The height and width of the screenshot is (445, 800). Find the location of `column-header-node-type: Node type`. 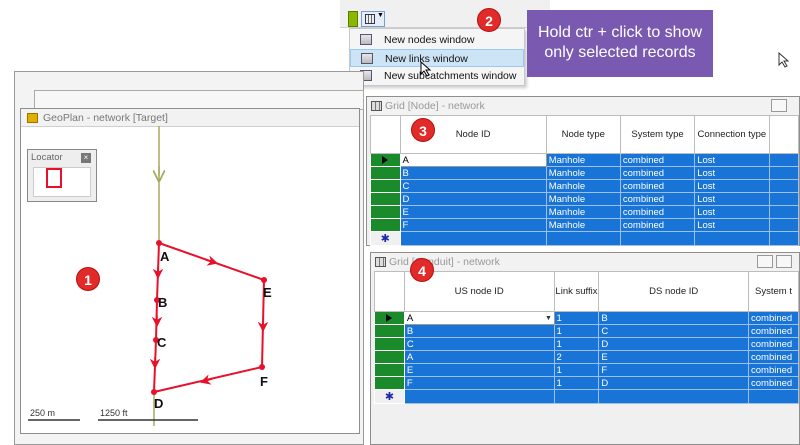

column-header-node-type: Node type is located at coordinates (583, 134).